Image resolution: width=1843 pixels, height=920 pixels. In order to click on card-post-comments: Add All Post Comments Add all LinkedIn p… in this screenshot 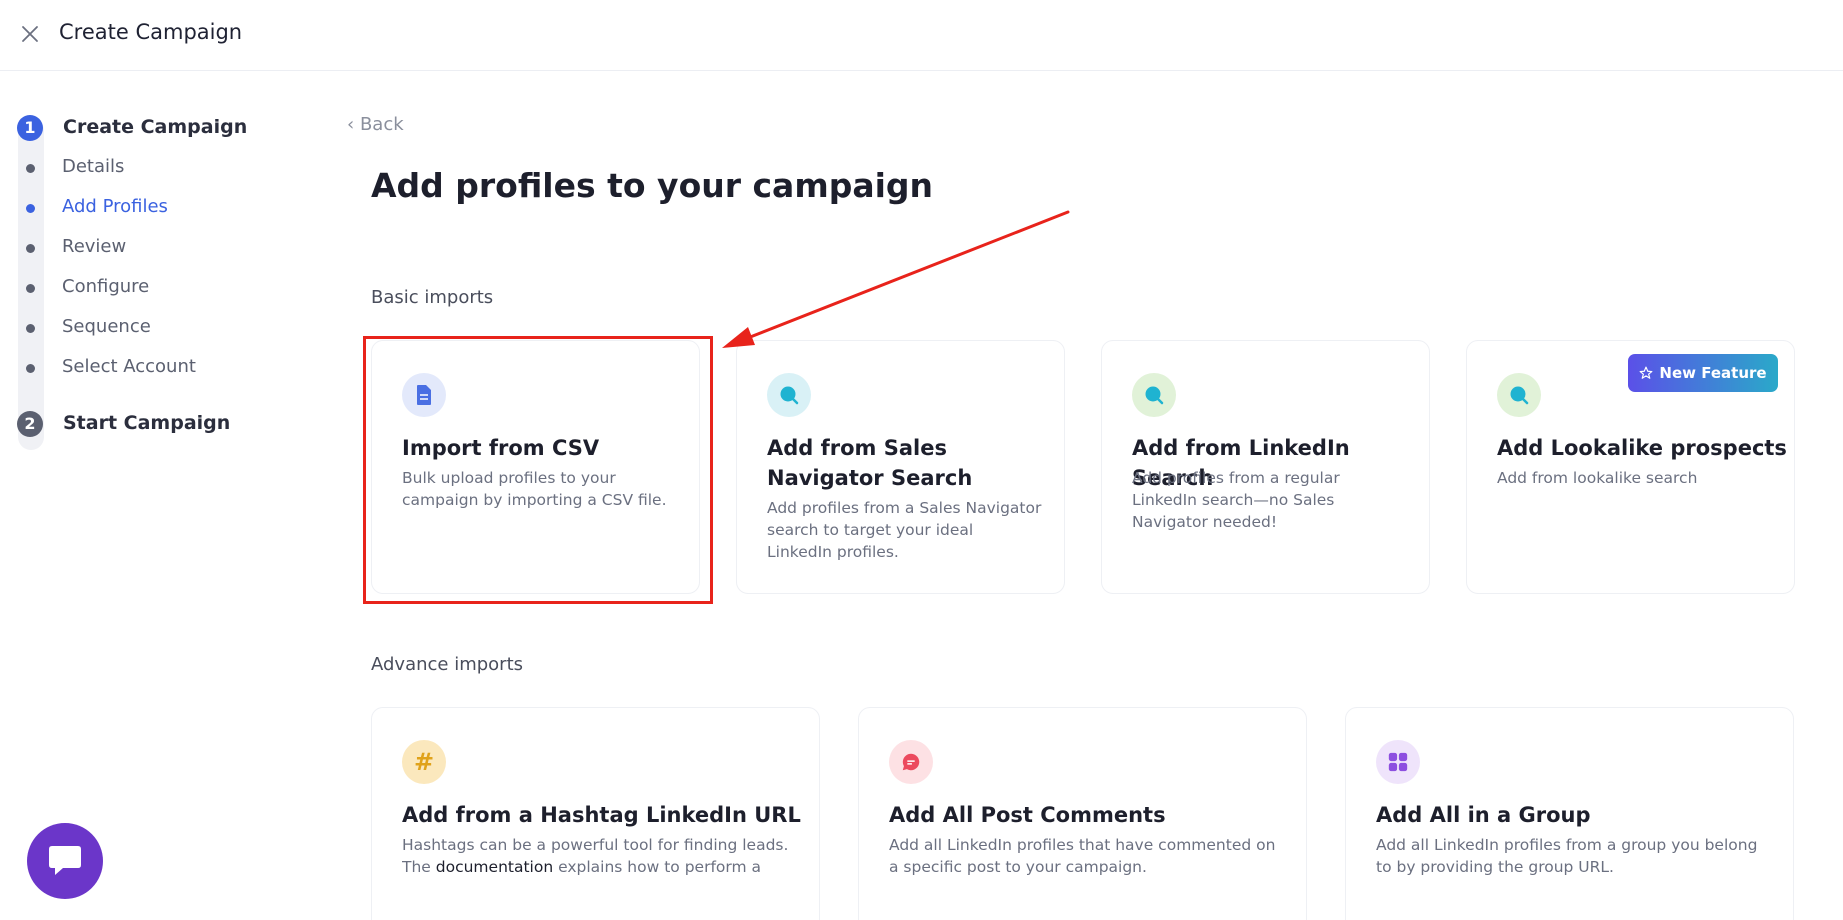, I will do `click(1082, 813)`.